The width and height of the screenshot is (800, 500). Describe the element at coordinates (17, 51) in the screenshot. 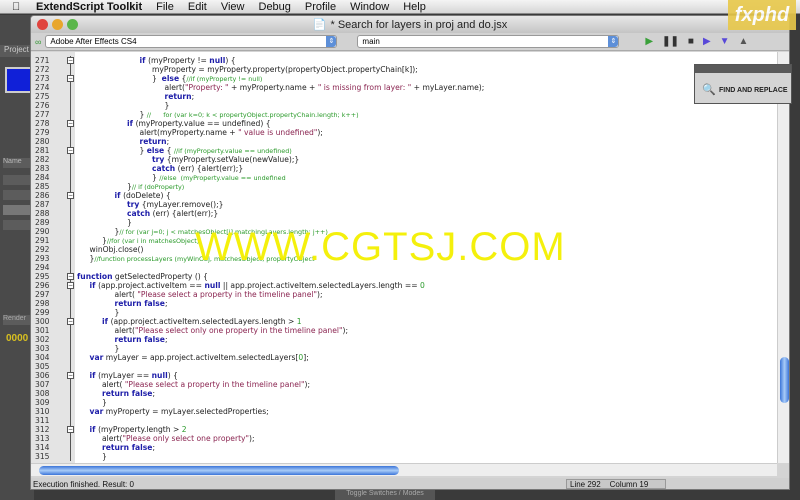

I see `project-tab: Project` at that location.